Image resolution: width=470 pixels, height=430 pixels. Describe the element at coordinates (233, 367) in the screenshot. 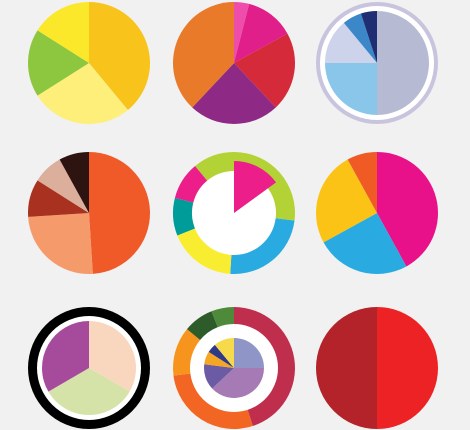

I see `donut-icon-nested` at that location.